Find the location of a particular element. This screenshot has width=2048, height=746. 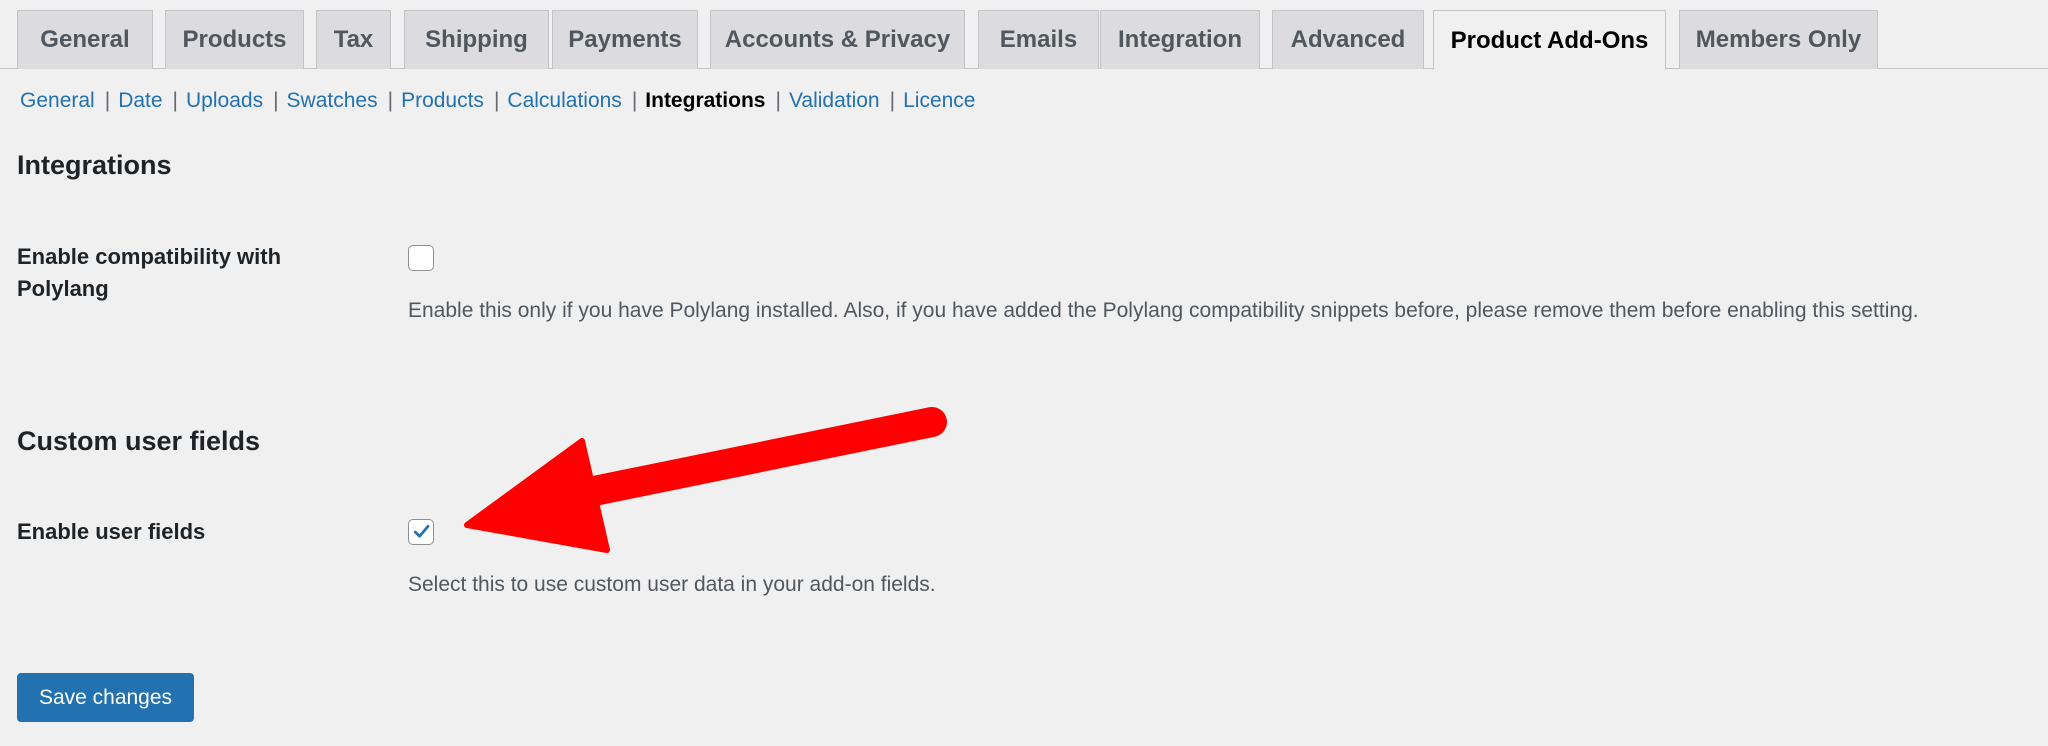

polylang-setting-label: Enable compatibility with Polylang is located at coordinates (149, 272).